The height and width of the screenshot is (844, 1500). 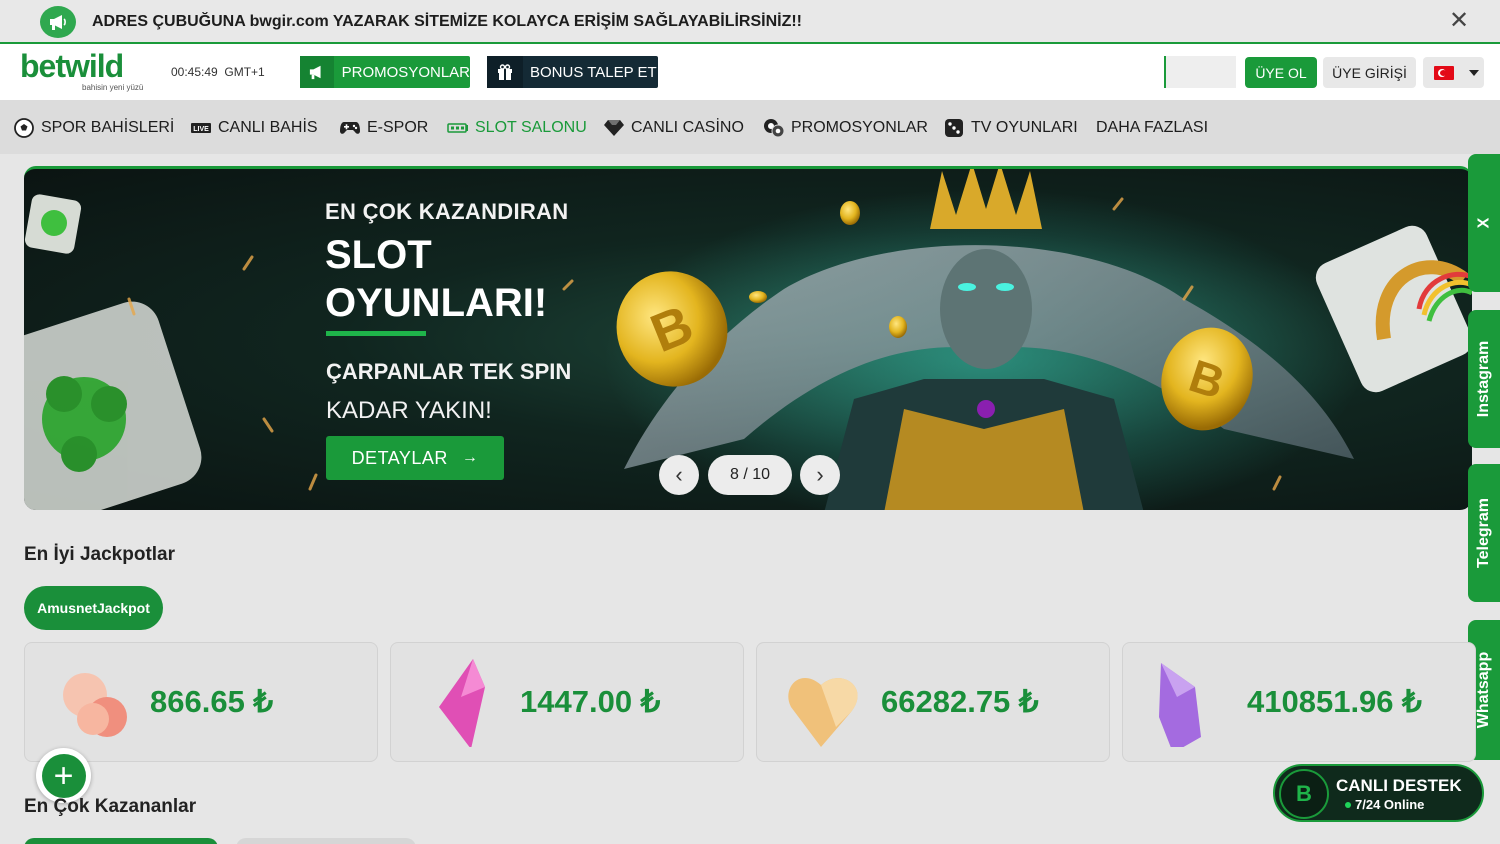 I want to click on instagram-label: Instagram, so click(x=1483, y=379).